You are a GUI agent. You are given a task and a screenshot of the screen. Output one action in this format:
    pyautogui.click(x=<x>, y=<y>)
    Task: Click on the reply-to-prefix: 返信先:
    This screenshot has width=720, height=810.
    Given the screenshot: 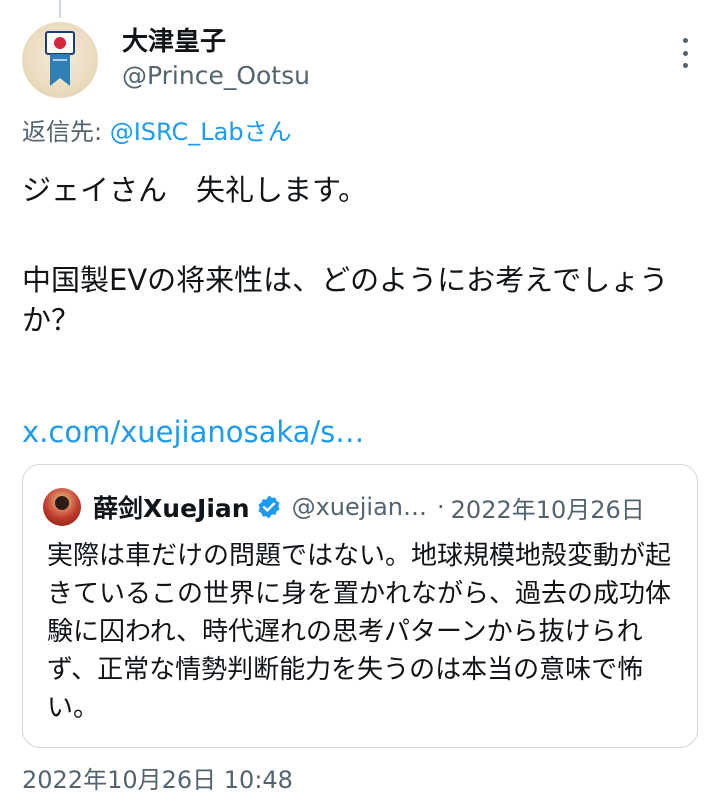 What is the action you would take?
    pyautogui.click(x=66, y=132)
    